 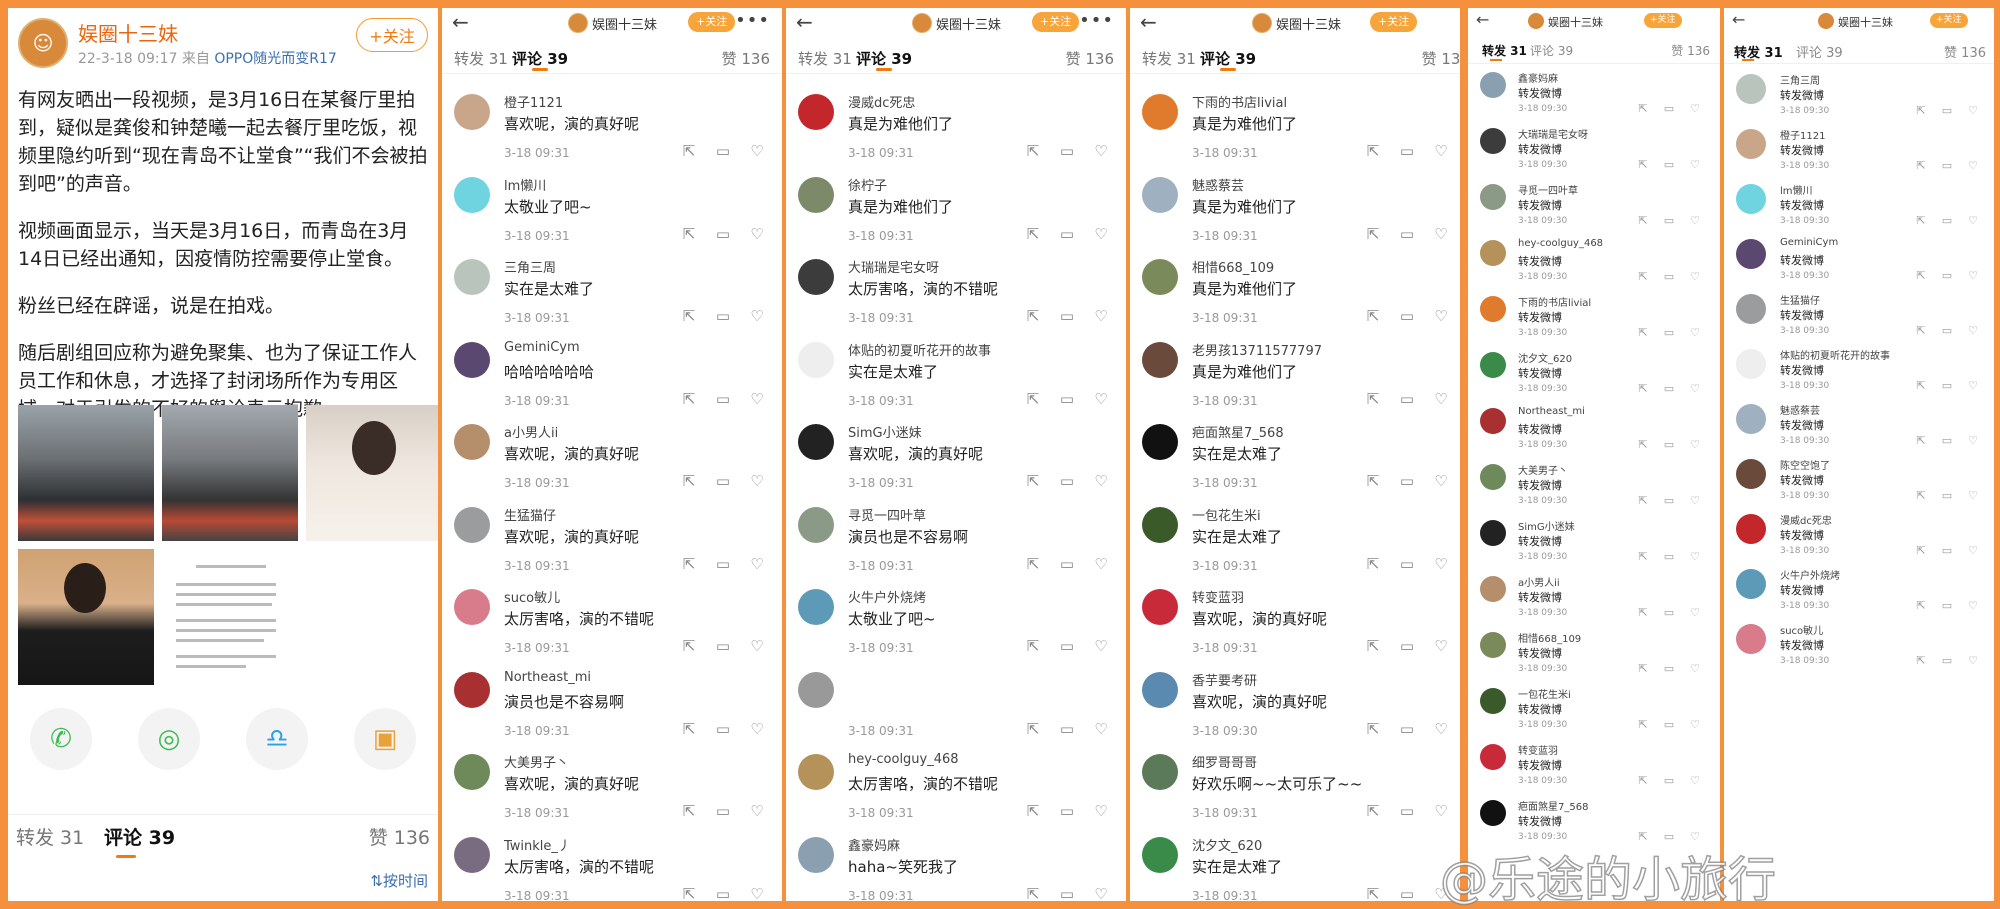 I want to click on comment-username: 下雨的书店livial, so click(x=1239, y=101).